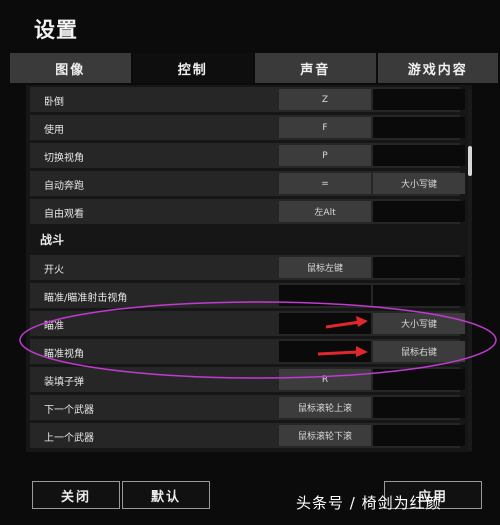  What do you see at coordinates (54, 326) in the screenshot?
I see `row-label: 瞄准` at bounding box center [54, 326].